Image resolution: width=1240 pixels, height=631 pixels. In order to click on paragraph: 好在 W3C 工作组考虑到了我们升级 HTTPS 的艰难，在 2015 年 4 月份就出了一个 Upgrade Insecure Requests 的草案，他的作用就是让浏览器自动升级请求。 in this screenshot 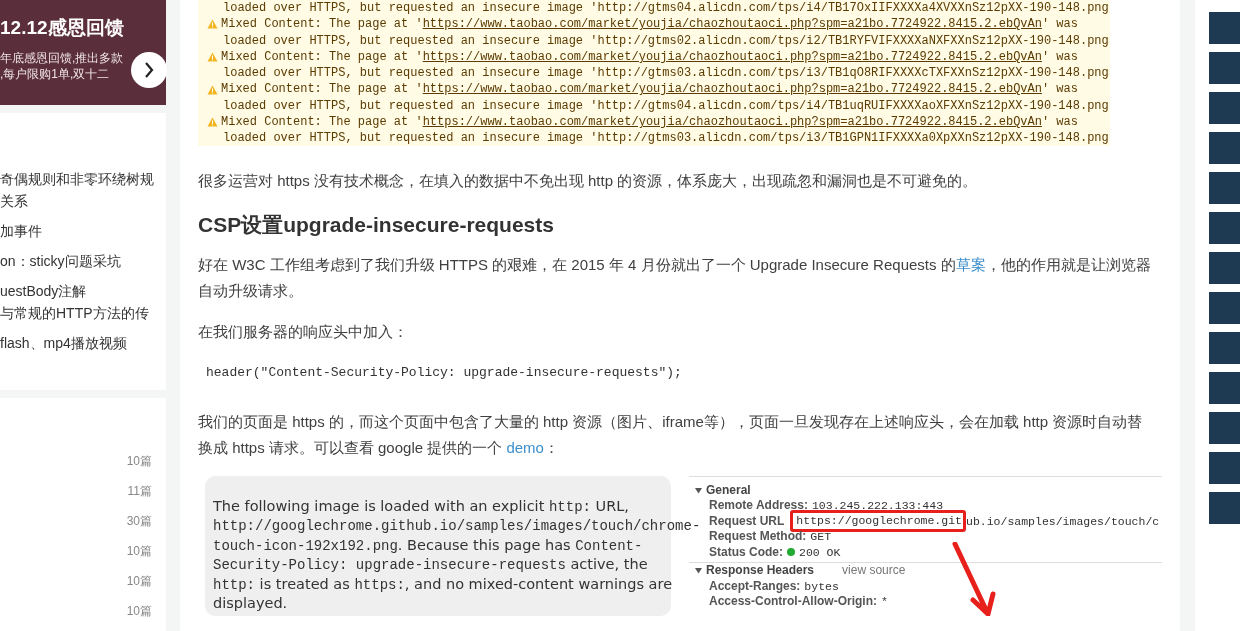, I will do `click(675, 278)`.